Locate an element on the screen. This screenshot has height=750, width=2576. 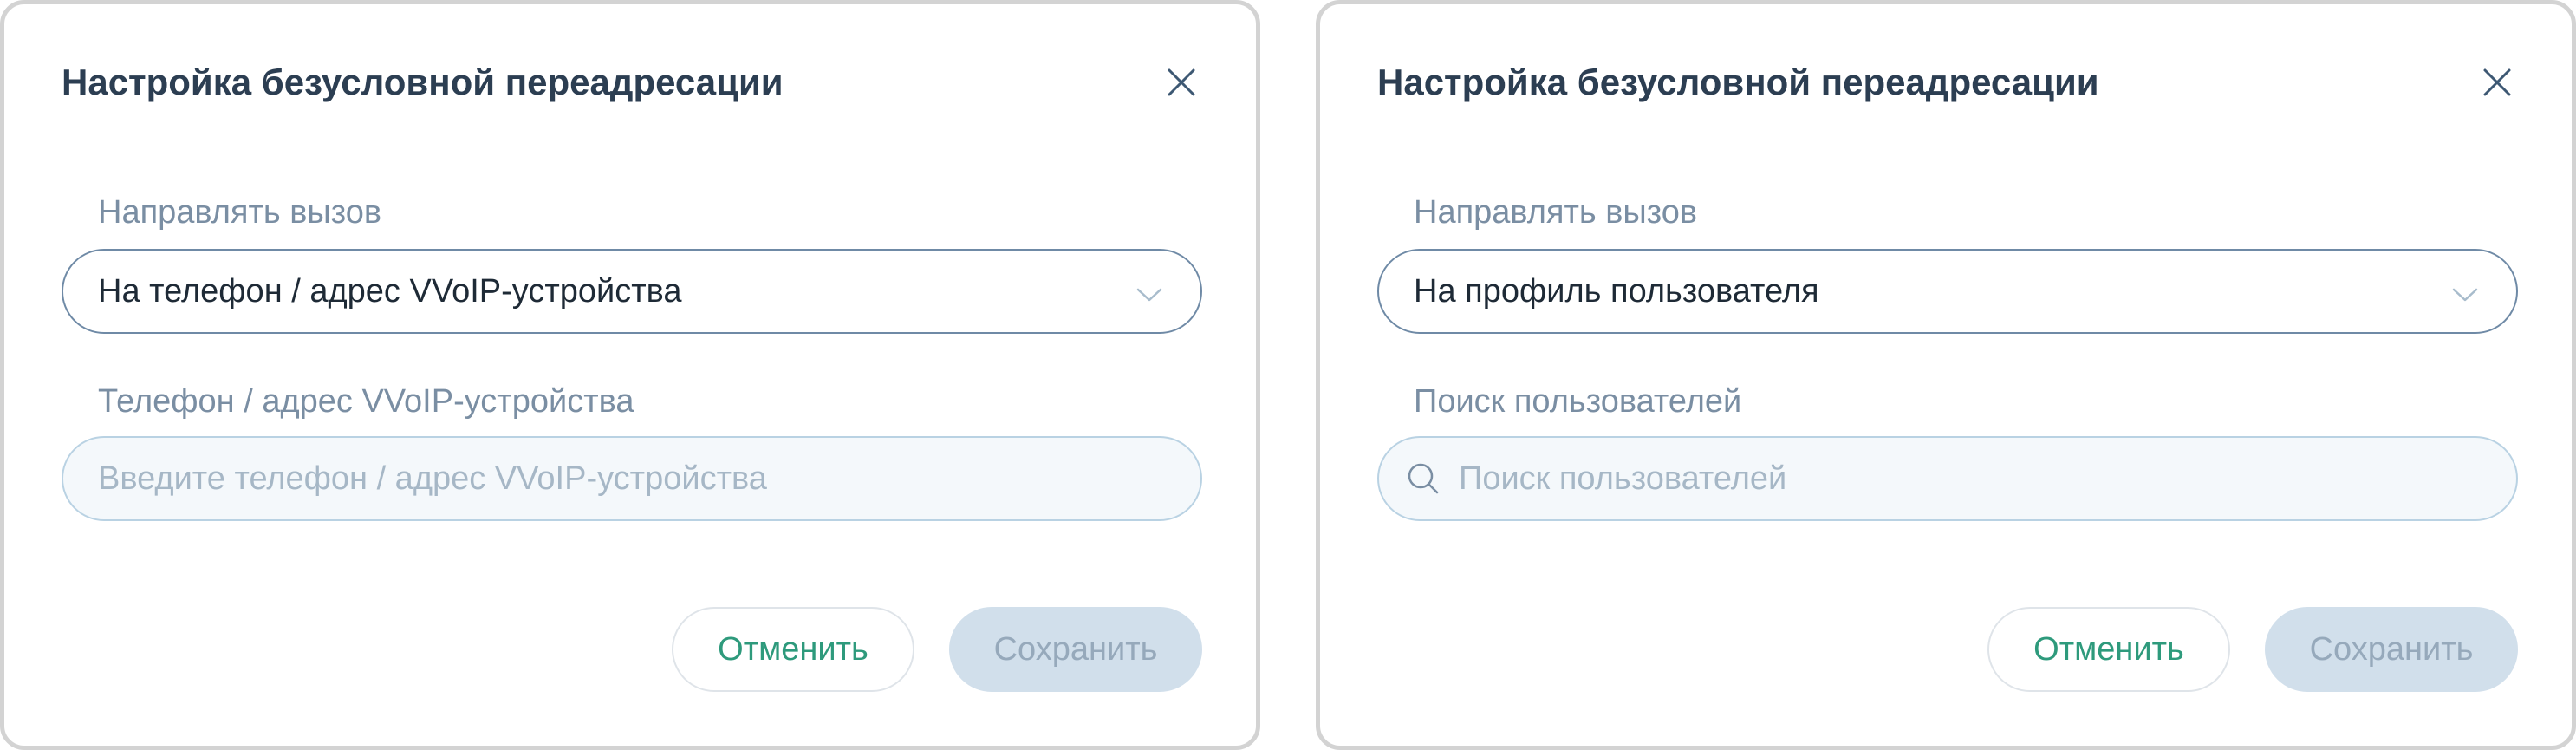
phone-address-label: Телефон / адрес VVoIP-устройства is located at coordinates (366, 401).